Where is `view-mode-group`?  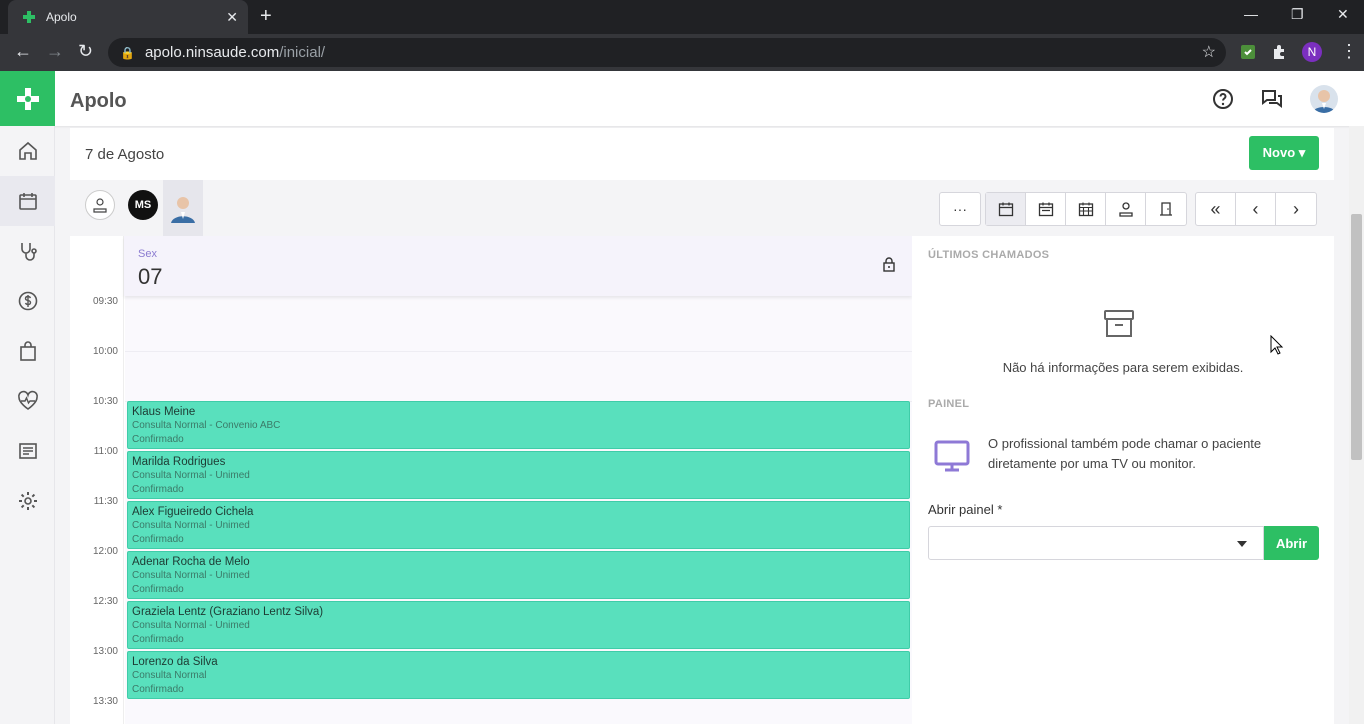 view-mode-group is located at coordinates (1086, 209).